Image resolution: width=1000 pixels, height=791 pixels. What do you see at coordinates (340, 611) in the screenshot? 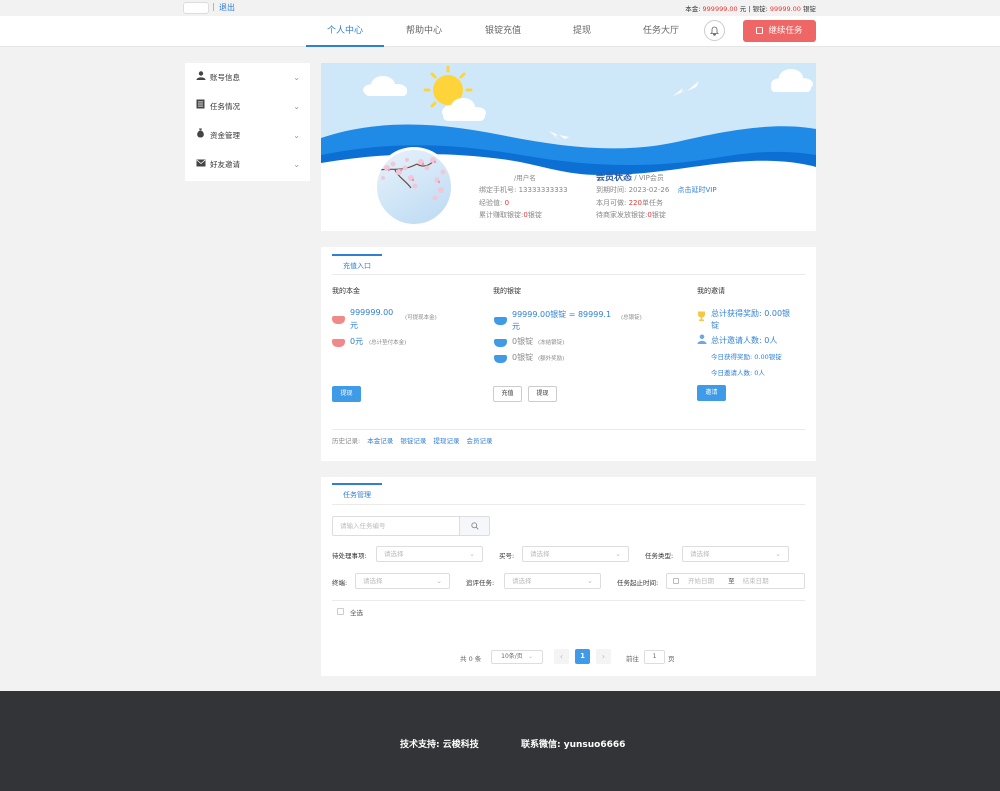
I see `select-all-checkbox` at bounding box center [340, 611].